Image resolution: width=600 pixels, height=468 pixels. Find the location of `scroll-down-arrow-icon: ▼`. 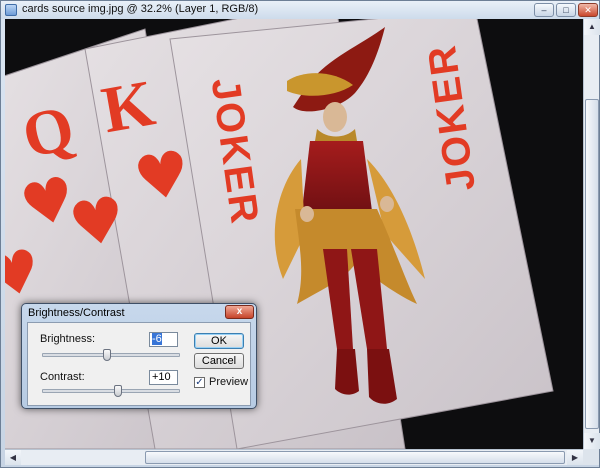

scroll-down-arrow-icon: ▼ is located at coordinates (592, 441).